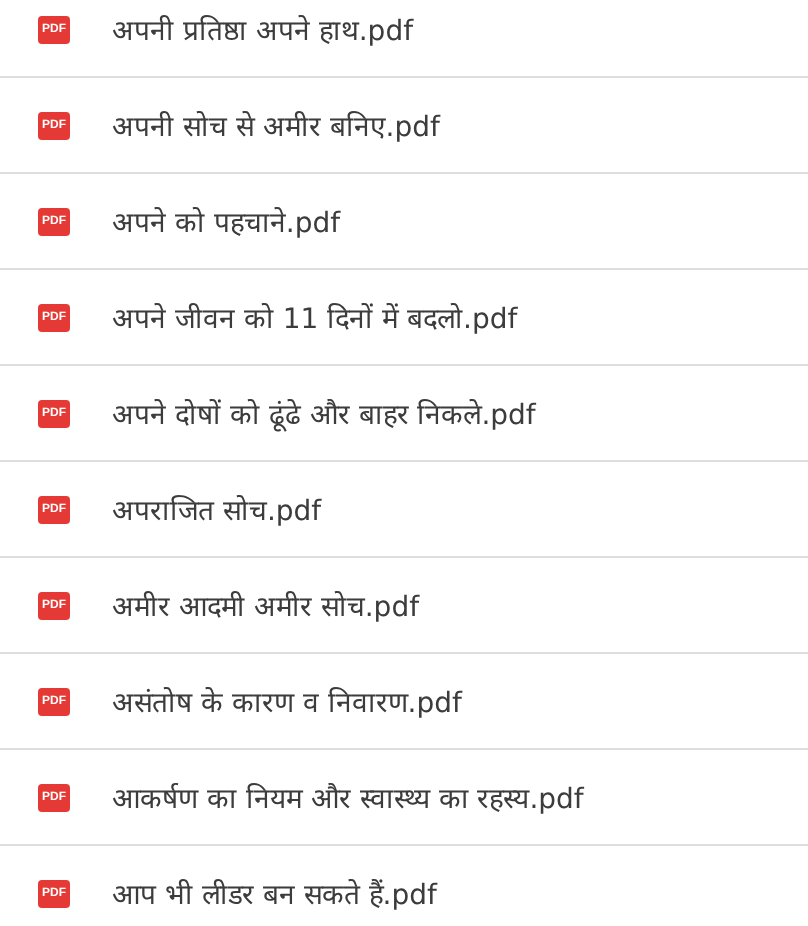 Image resolution: width=808 pixels, height=926 pixels. I want to click on file-name: अपनी सोच से अमीर बनिए.pdf, so click(276, 126).